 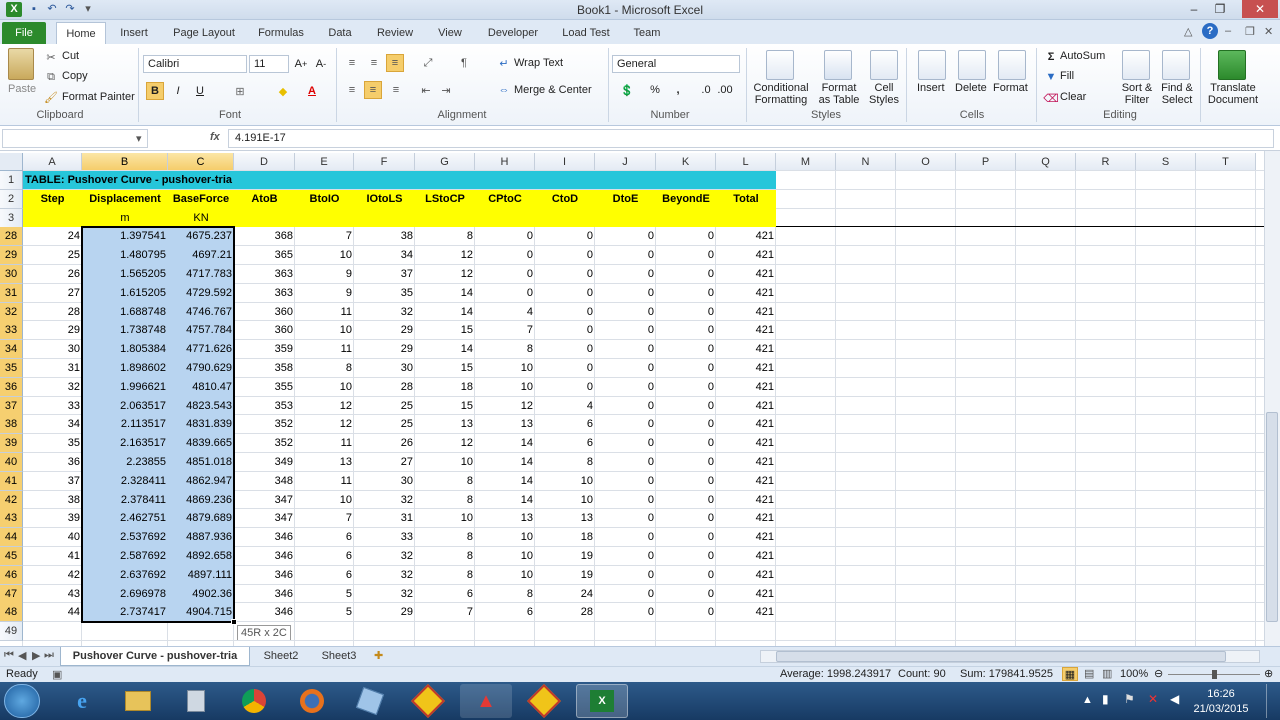 What do you see at coordinates (52, 293) in the screenshot?
I see `table-cell: 27` at bounding box center [52, 293].